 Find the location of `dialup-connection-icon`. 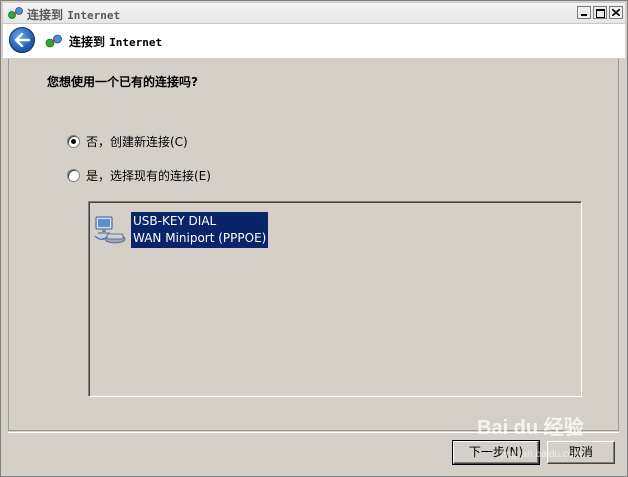

dialup-connection-icon is located at coordinates (110, 230).